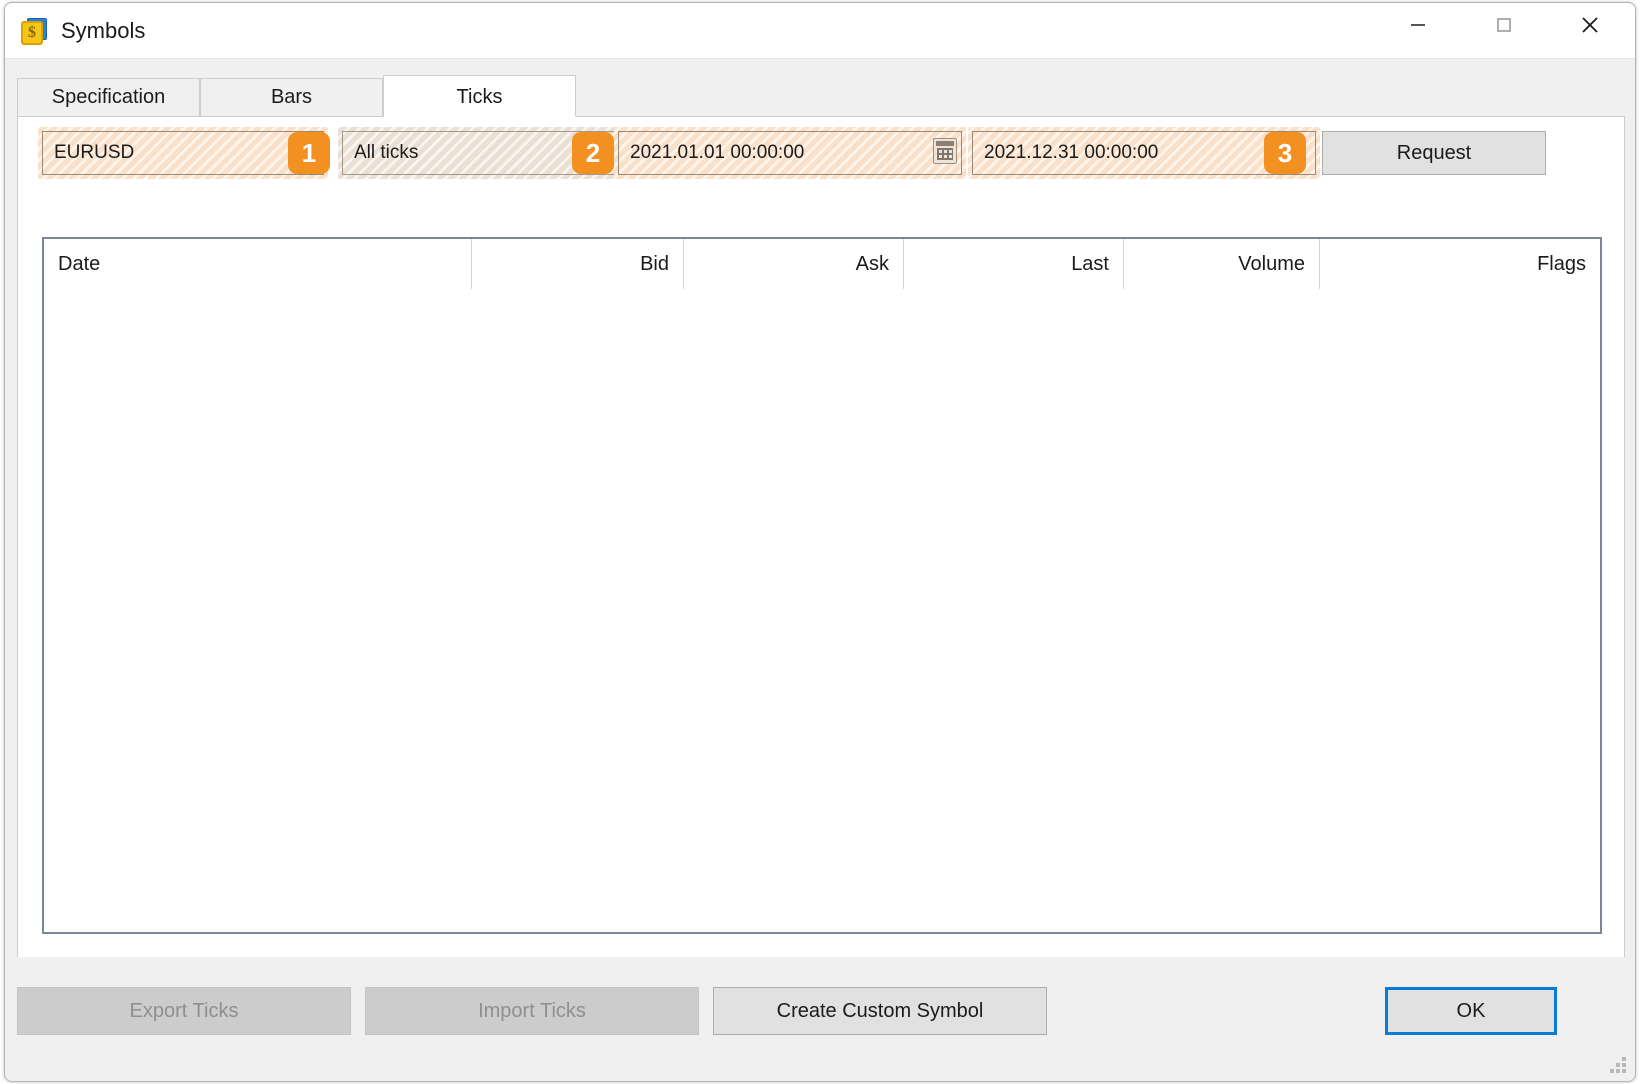 Image resolution: width=1640 pixels, height=1084 pixels. I want to click on column-header-last: Last, so click(1014, 264).